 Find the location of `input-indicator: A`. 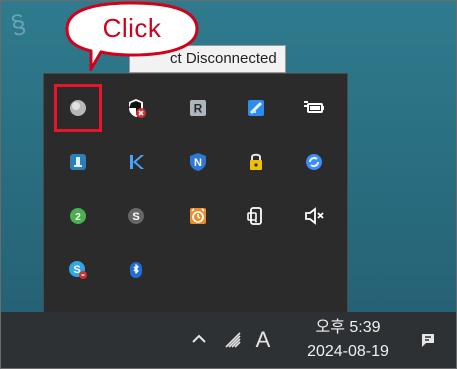

input-indicator: A is located at coordinates (263, 340).